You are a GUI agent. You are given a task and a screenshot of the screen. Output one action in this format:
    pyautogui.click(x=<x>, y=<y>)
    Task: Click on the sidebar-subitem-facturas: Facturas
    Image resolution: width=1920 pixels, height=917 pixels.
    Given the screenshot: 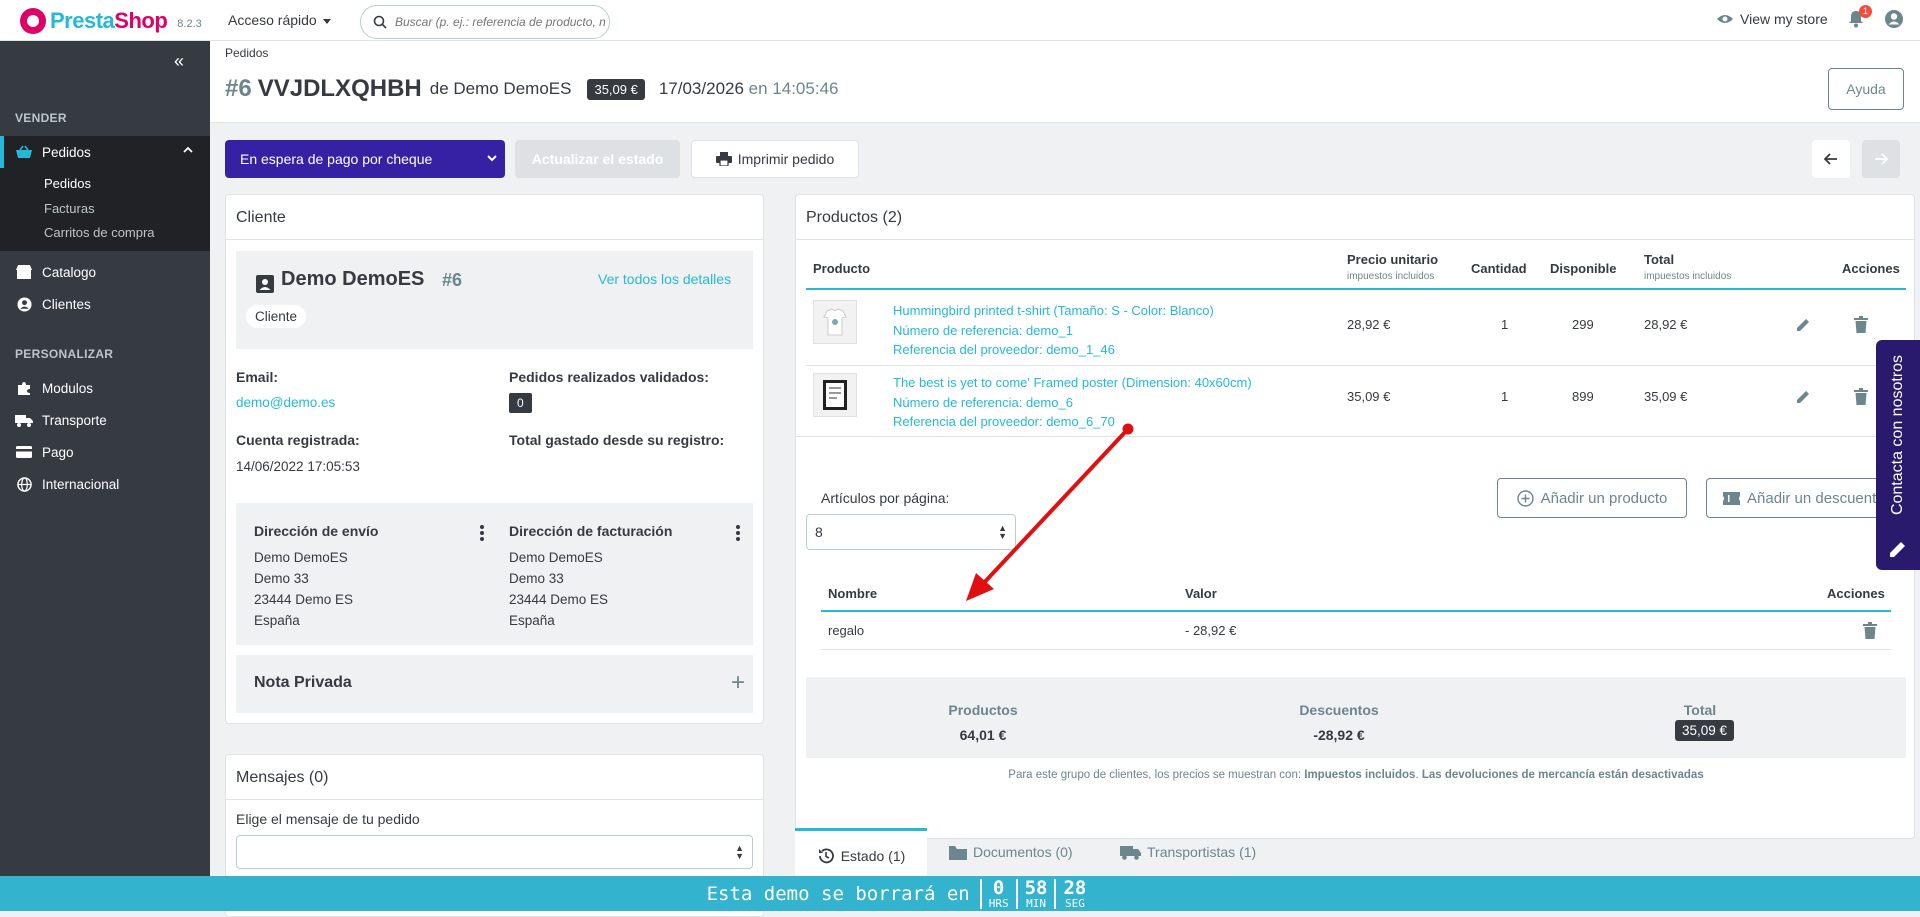 What is the action you would take?
    pyautogui.click(x=69, y=208)
    